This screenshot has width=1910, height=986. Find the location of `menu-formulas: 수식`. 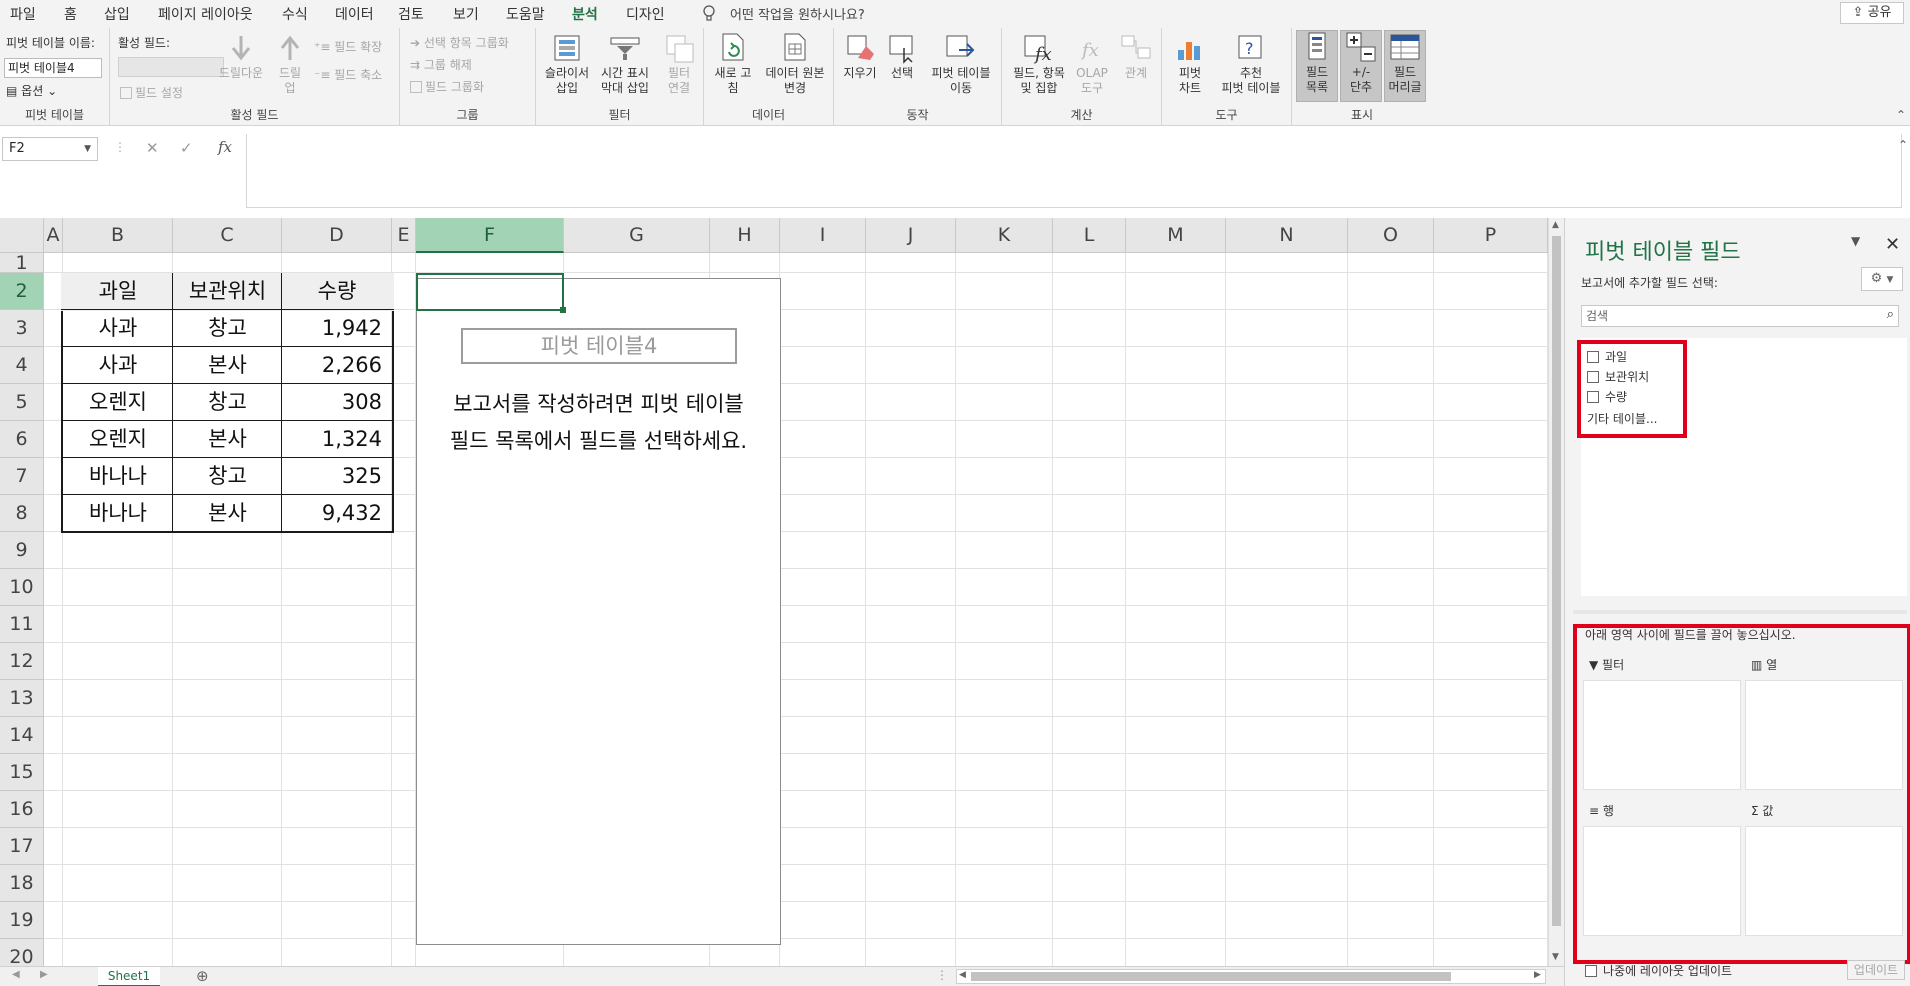

menu-formulas: 수식 is located at coordinates (295, 14).